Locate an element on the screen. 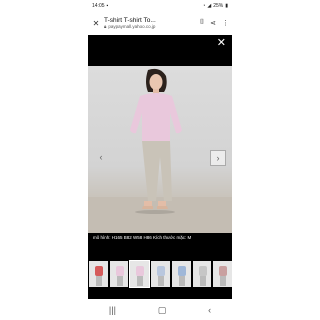 The height and width of the screenshot is (320, 320). close-icon: ✕ is located at coordinates (96, 23).